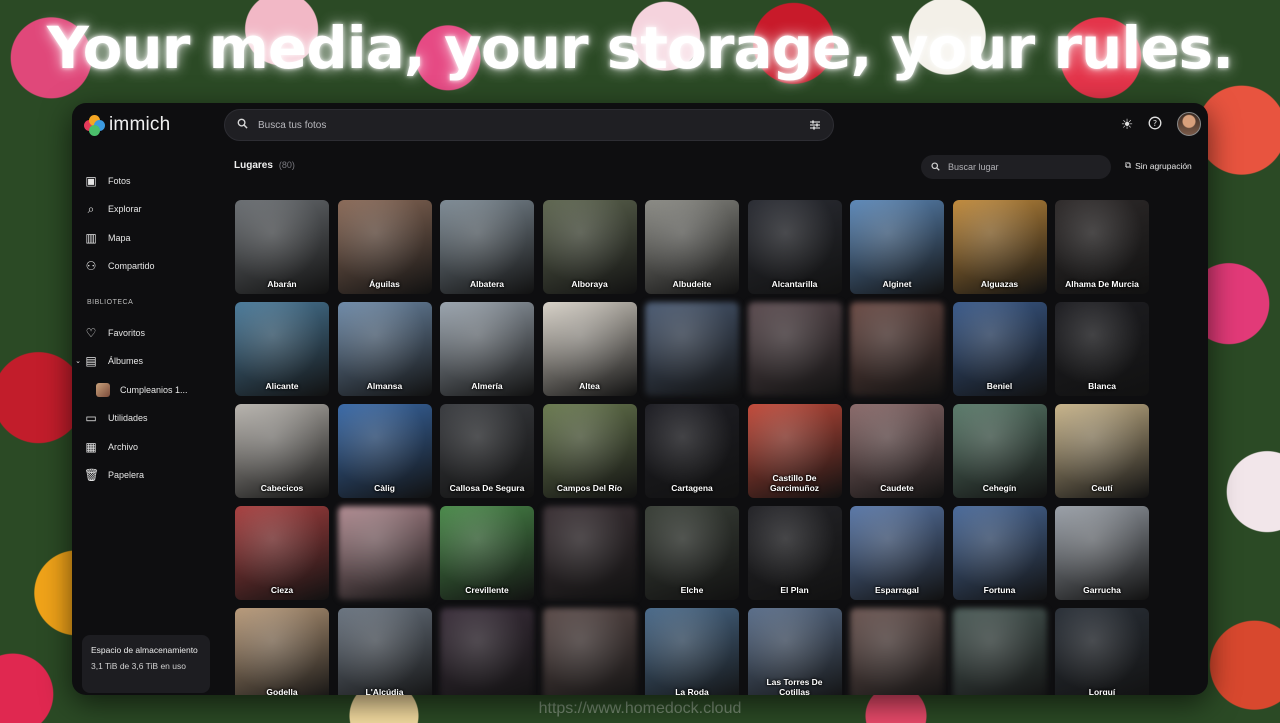 This screenshot has width=1280, height=723. Describe the element at coordinates (794, 590) in the screenshot. I see `place-name: El Plan` at that location.